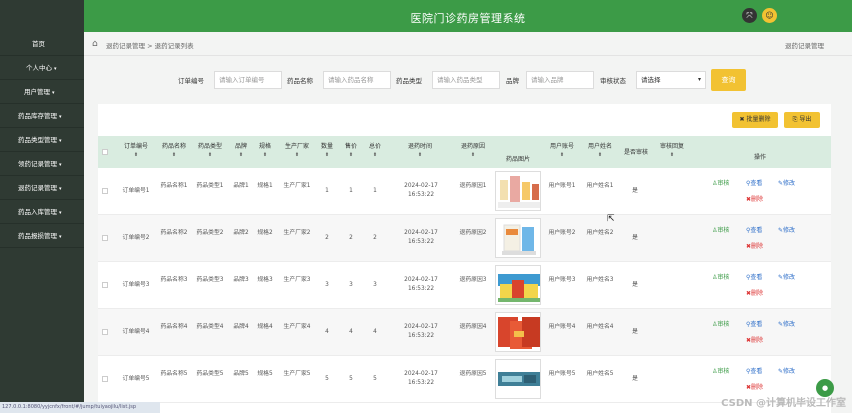 The image size is (852, 413). Describe the element at coordinates (671, 80) in the screenshot. I see `status-select: 请选择 ▾` at that location.